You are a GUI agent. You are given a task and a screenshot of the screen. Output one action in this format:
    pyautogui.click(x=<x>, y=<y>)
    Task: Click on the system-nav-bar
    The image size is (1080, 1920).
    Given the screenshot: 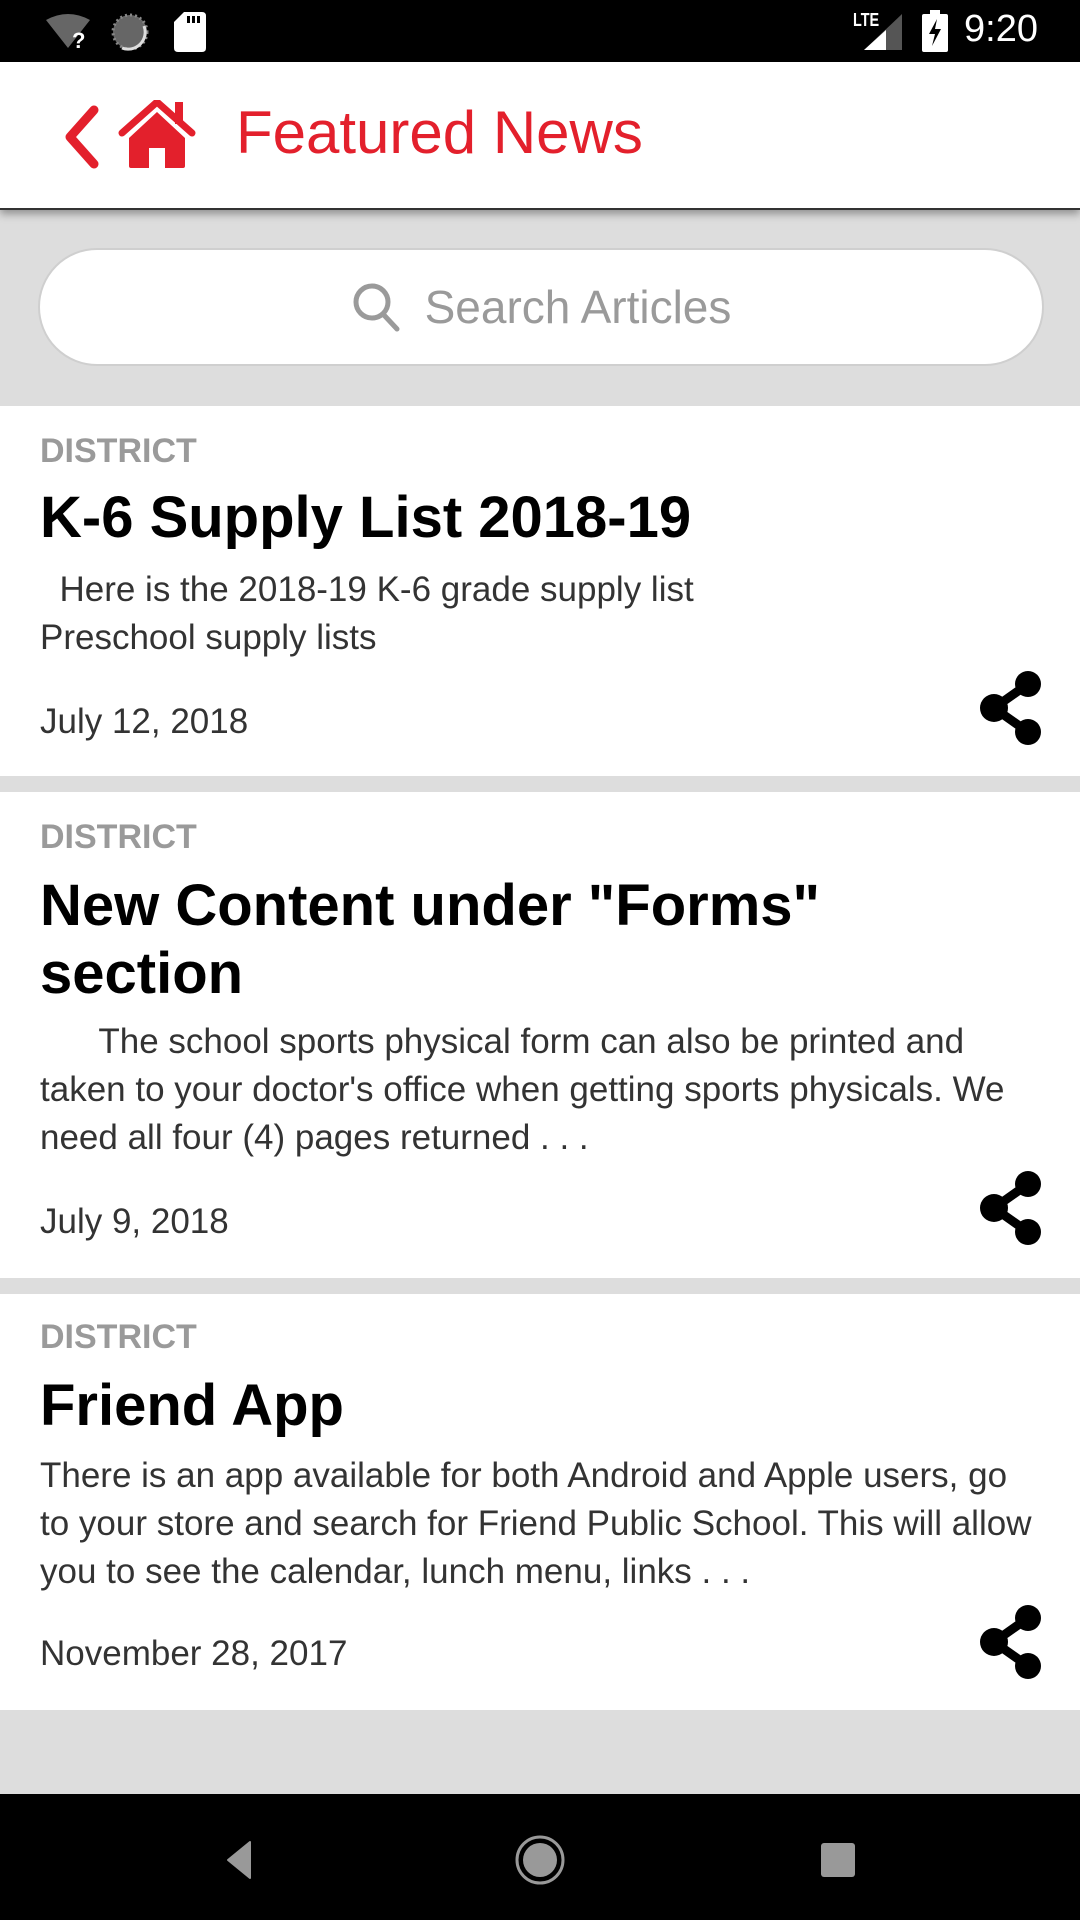 What is the action you would take?
    pyautogui.click(x=540, y=1857)
    